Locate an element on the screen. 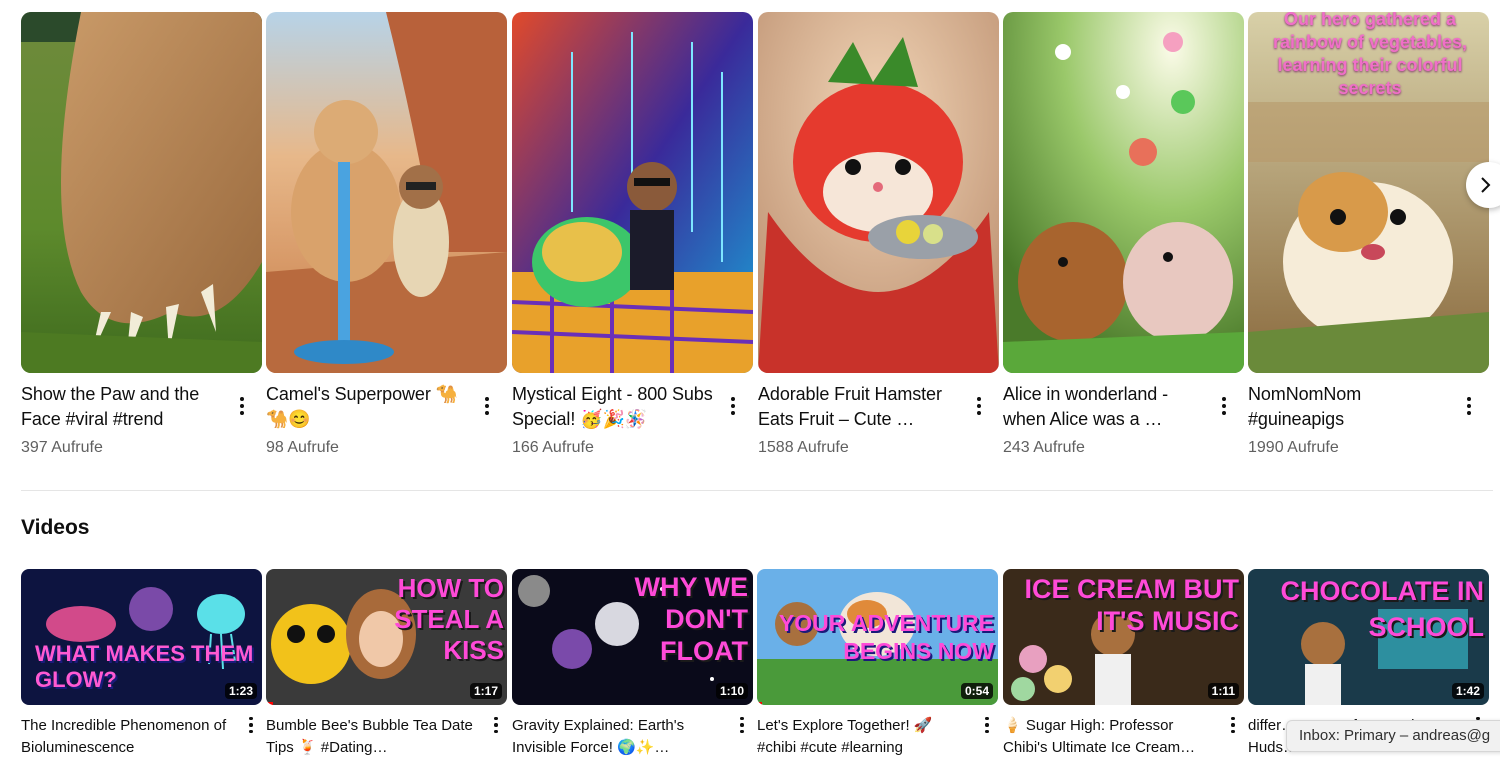 This screenshot has width=1500, height=759. video-thumbnail: YOUR ADVENTURE BEGINS NOW 0:54 is located at coordinates (877, 637).